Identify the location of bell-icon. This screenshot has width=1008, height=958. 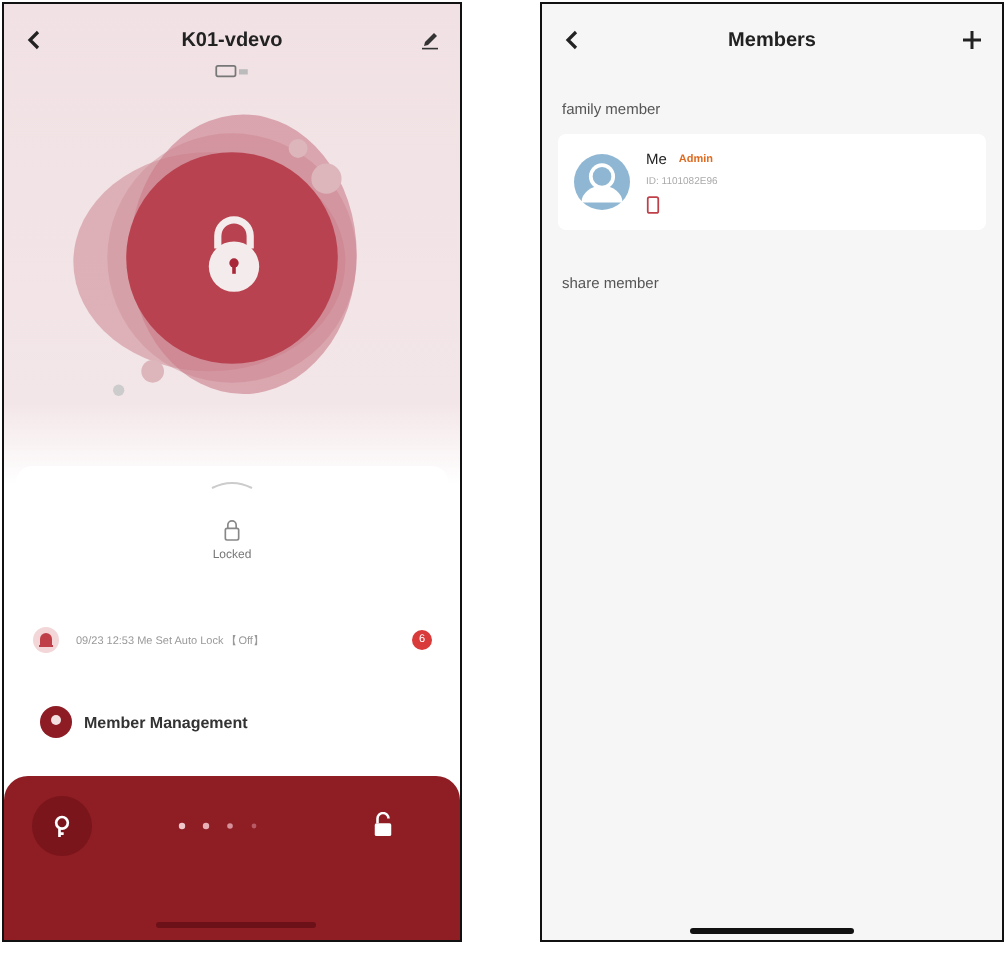
(46, 640).